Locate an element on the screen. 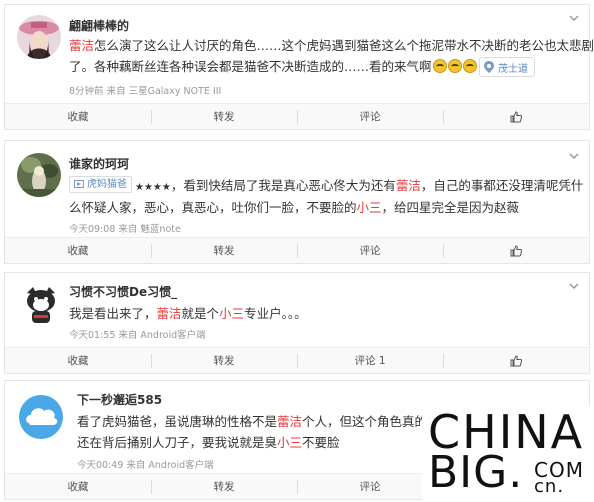  watermark-logo: CHINA BIG. COM cn. is located at coordinates (507, 453).